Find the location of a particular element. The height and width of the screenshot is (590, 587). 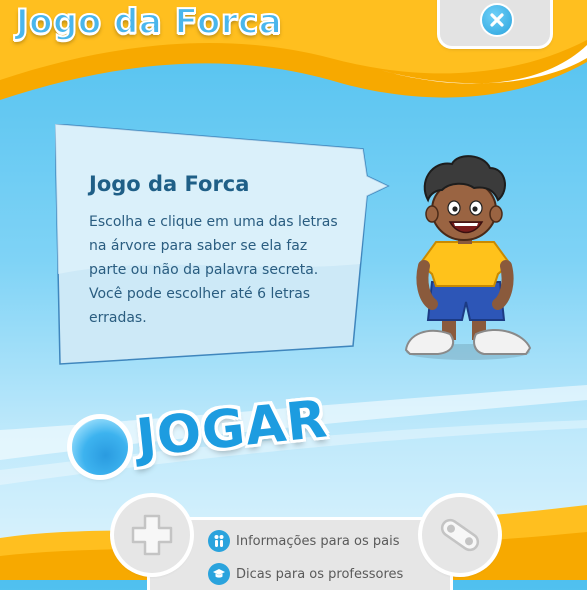

play-button: JOGAR is located at coordinates (201, 439).